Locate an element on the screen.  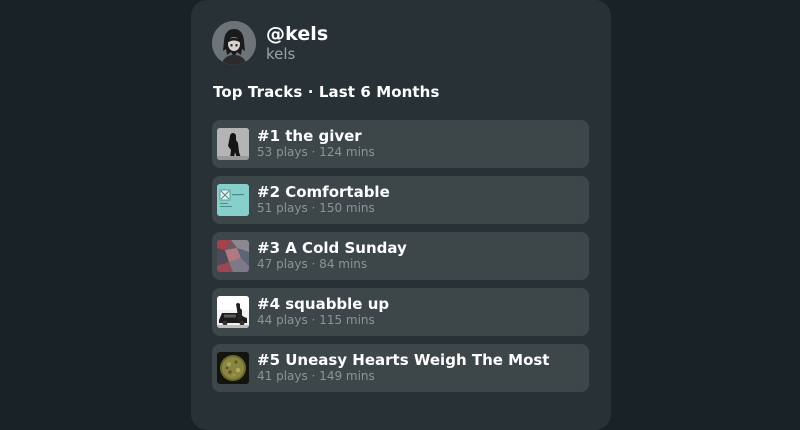
album-cover-comfortable-icon is located at coordinates (233, 200).